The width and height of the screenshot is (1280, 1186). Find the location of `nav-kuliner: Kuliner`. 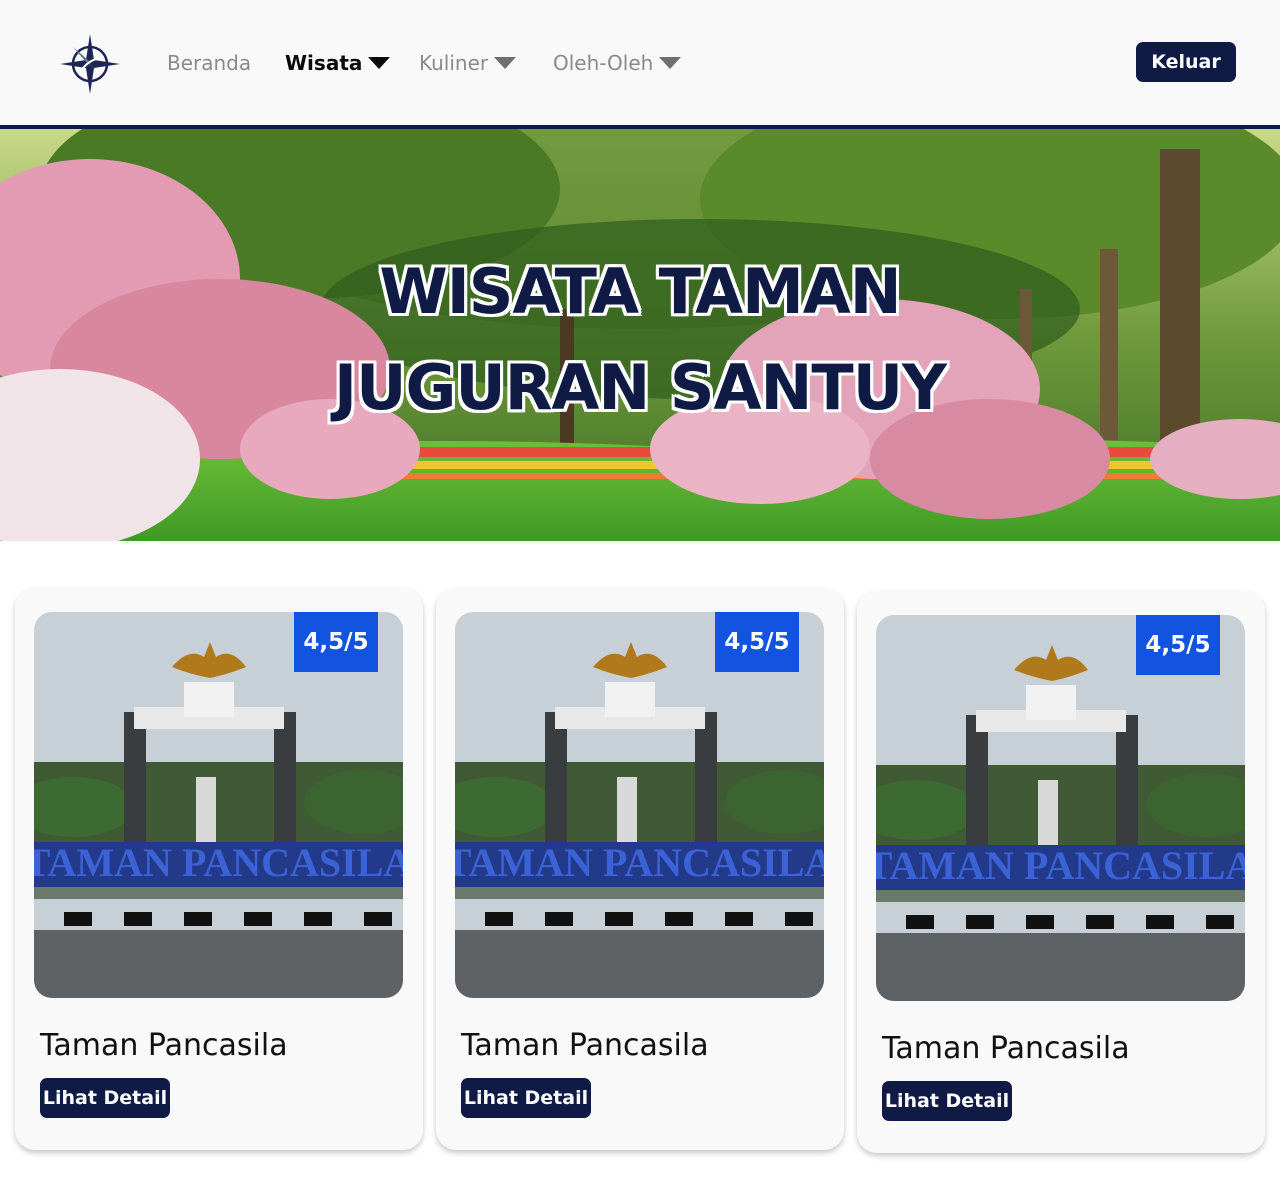

nav-kuliner: Kuliner is located at coordinates (468, 63).